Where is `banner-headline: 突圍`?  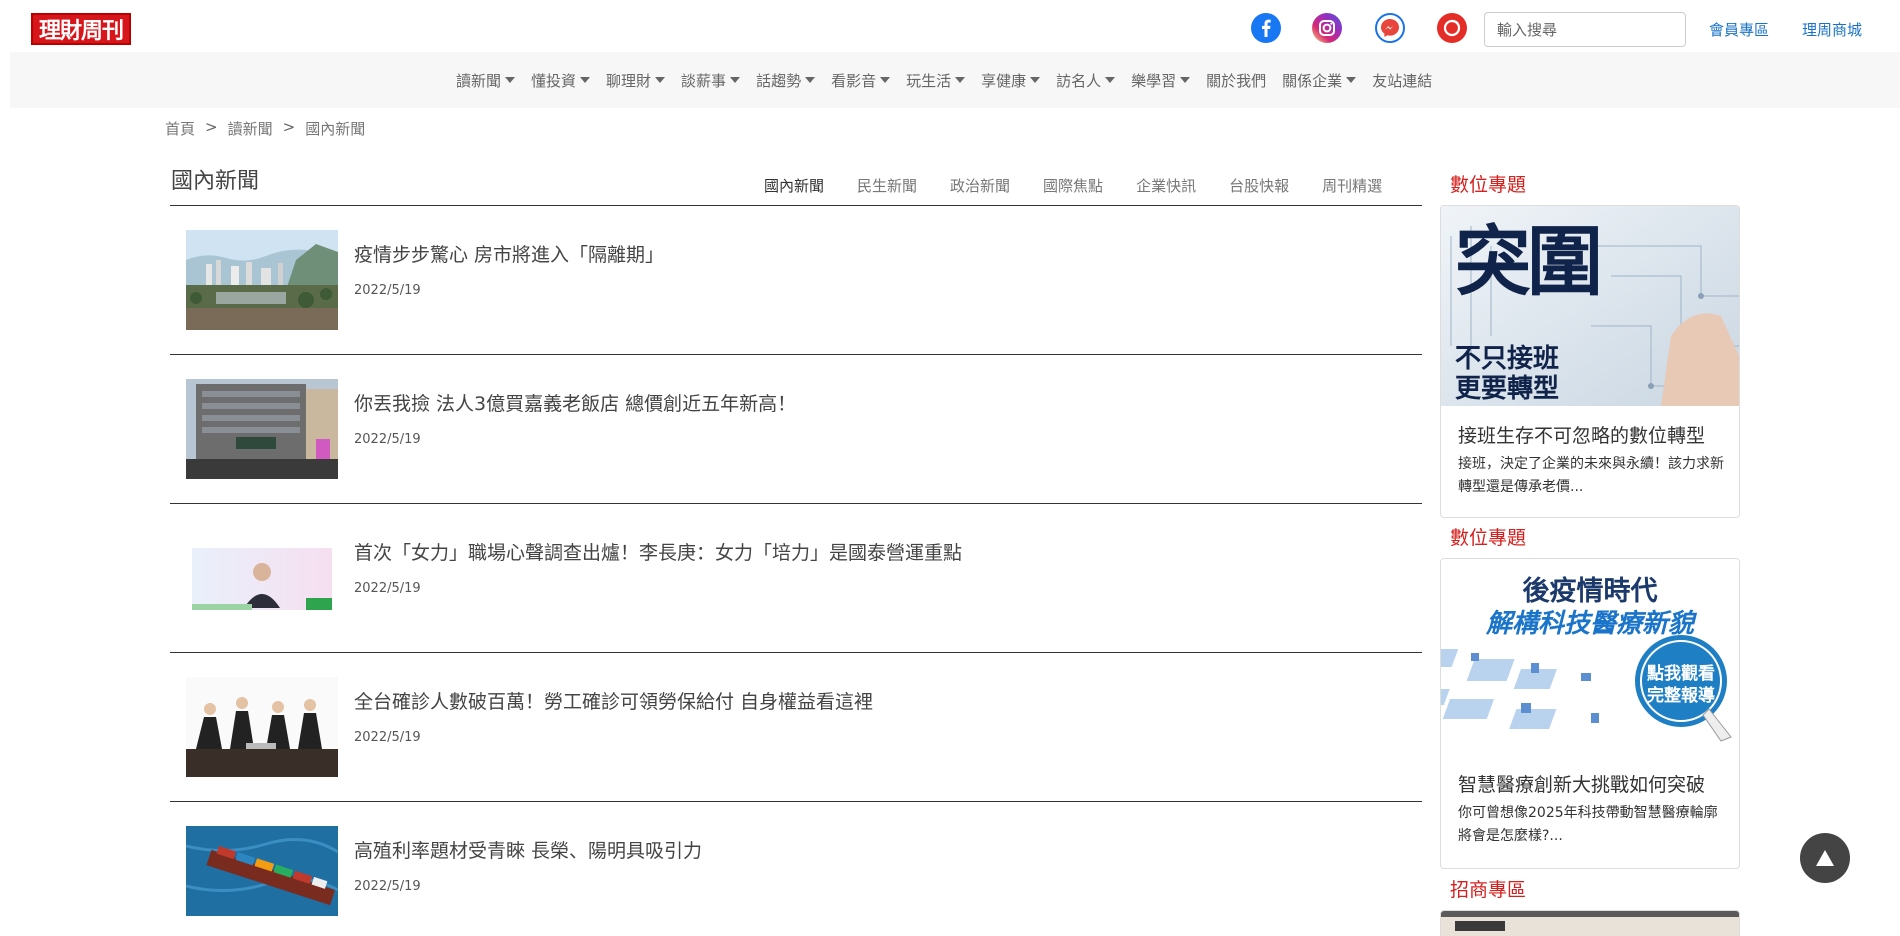
banner-headline: 突圍 is located at coordinates (1529, 261).